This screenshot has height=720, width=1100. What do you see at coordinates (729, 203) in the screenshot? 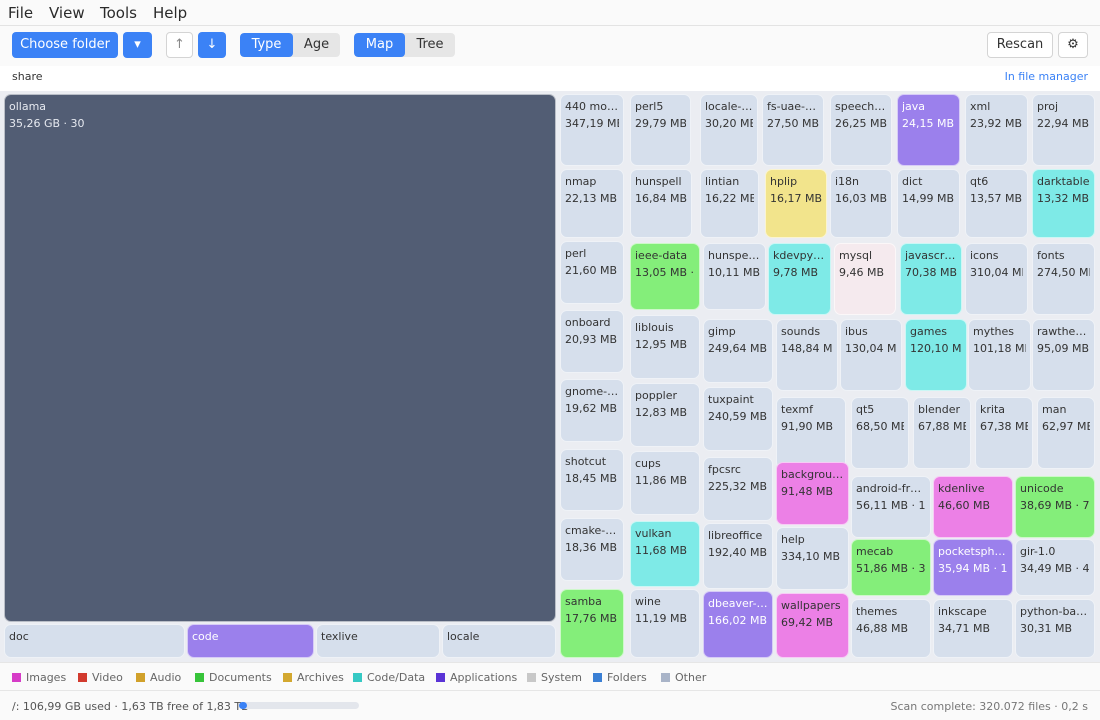
I see `treemap-tile: lintian 16,22 MB` at bounding box center [729, 203].